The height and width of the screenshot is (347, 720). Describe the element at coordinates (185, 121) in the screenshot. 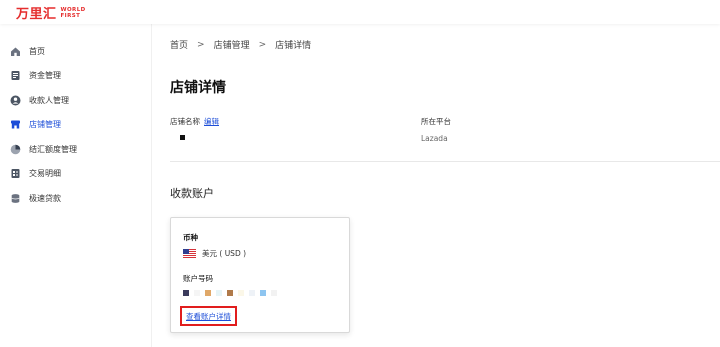

I see `store-name-label: 店铺名称` at that location.